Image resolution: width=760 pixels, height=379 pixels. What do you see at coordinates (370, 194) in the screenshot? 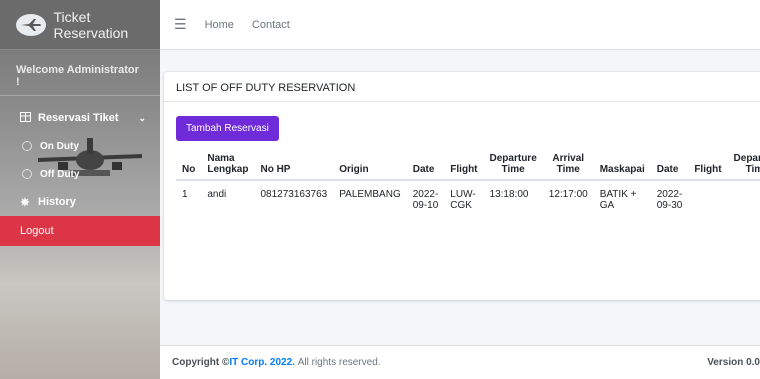
I see `cell-origin: PALEMBANG` at bounding box center [370, 194].